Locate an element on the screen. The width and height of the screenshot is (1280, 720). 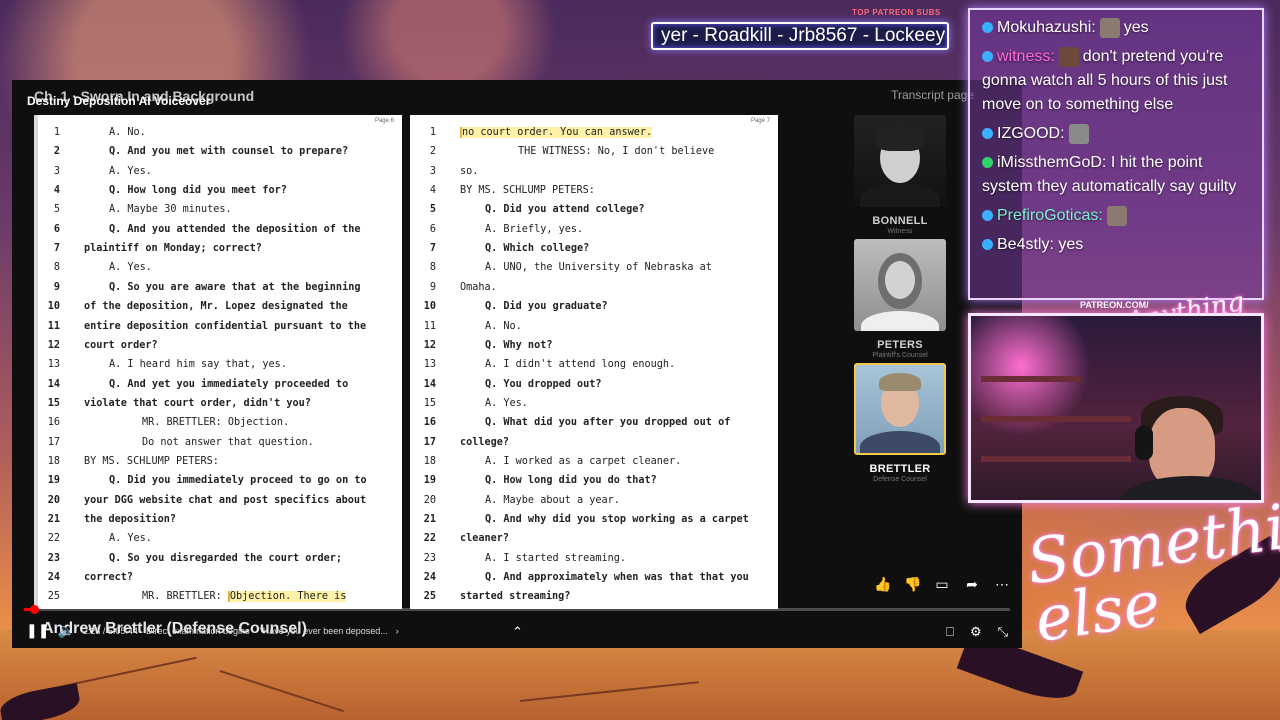
line-text: A. UNO, the University of Nebraska at is located at coordinates (598, 268).